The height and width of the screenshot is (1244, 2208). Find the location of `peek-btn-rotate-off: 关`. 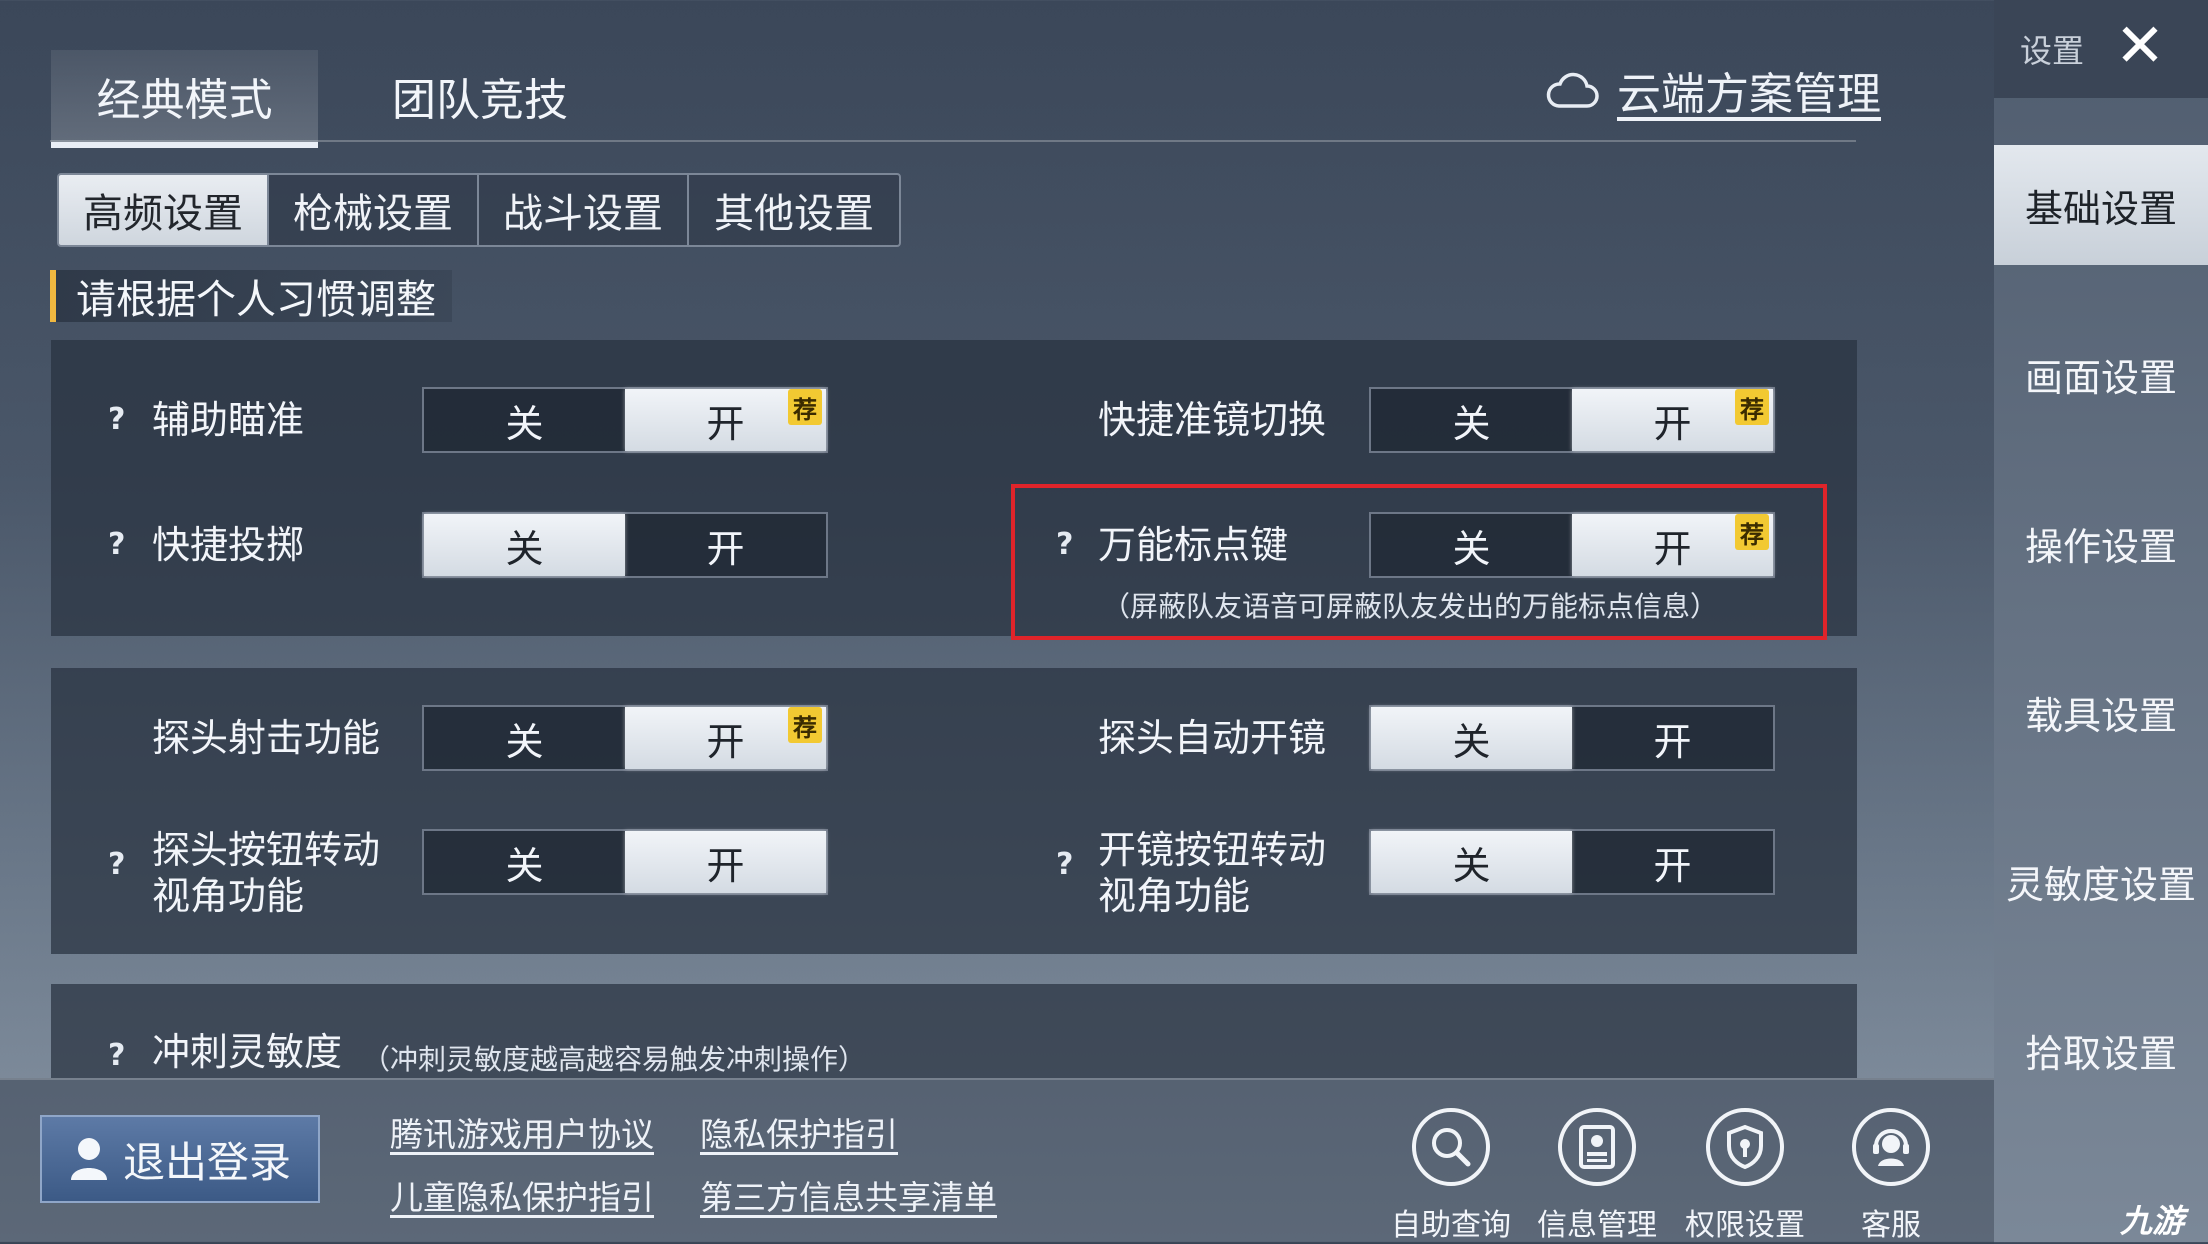

peek-btn-rotate-off: 关 is located at coordinates (524, 862).